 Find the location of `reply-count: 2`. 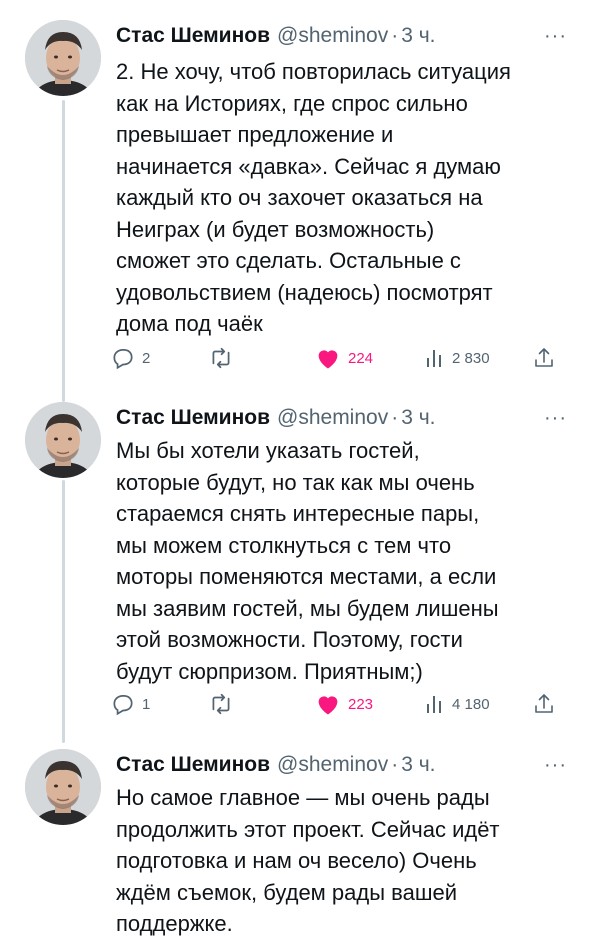

reply-count: 2 is located at coordinates (146, 358).